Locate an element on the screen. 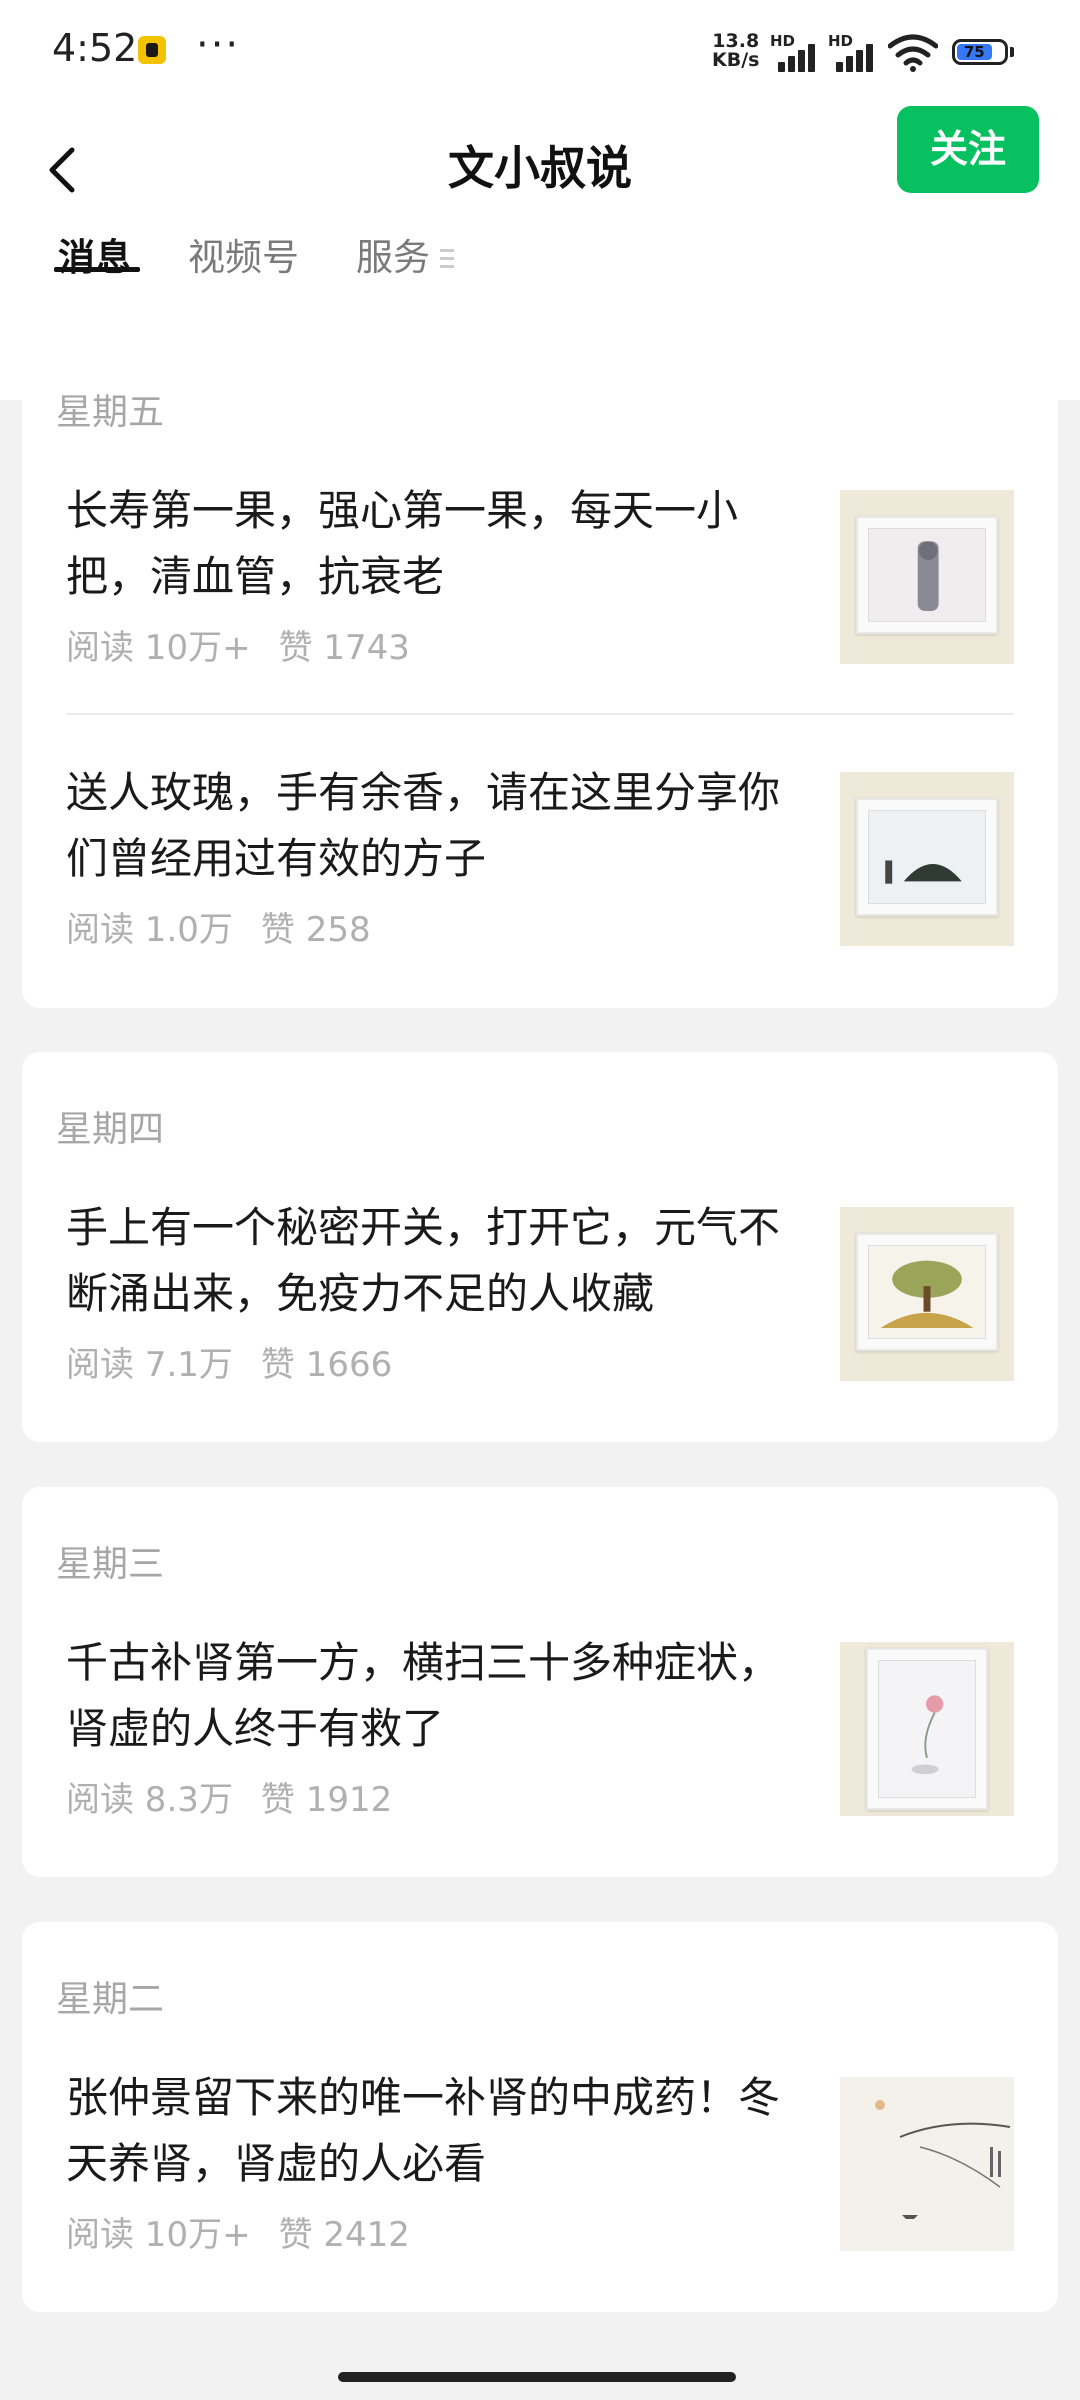 This screenshot has width=1080, height=2400. article-item: 千古补肾第一方，横扫三十多种症状，肾虚的人终于有救了 阅读 8.3万赞 1912 is located at coordinates (540, 1730).